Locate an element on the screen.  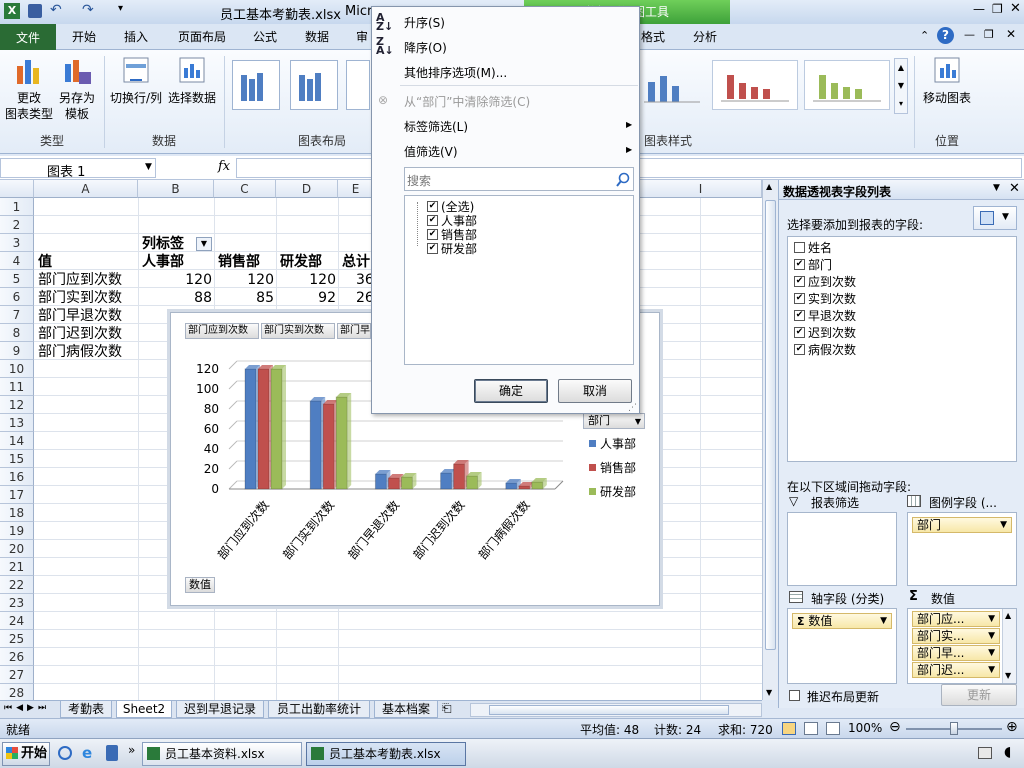
values-scrollbar: ▲ ▼ is located at coordinates (1009, 646).